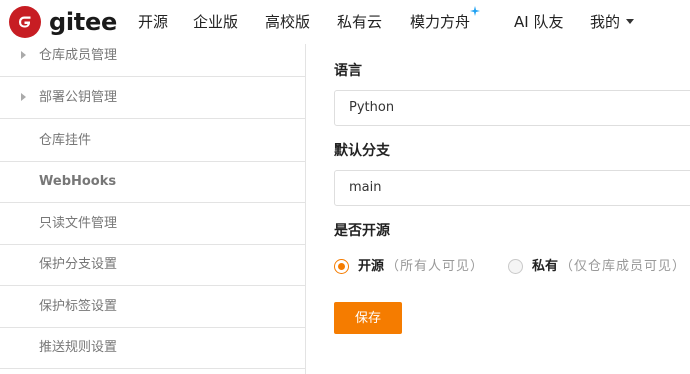 This screenshot has width=690, height=374. What do you see at coordinates (152, 182) in the screenshot?
I see `sidebar-item-webhooks: WebHooks` at bounding box center [152, 182].